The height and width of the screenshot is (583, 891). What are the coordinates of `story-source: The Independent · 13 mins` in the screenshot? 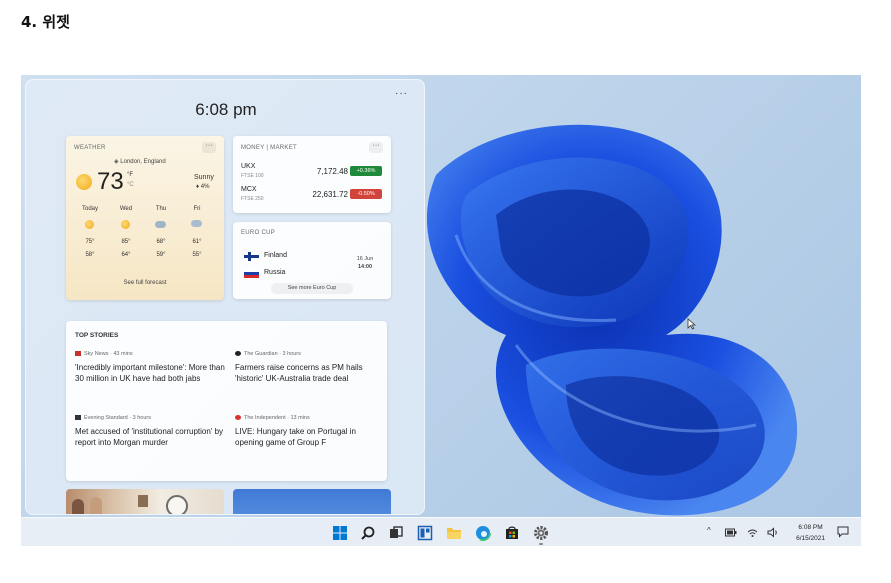 It's located at (272, 418).